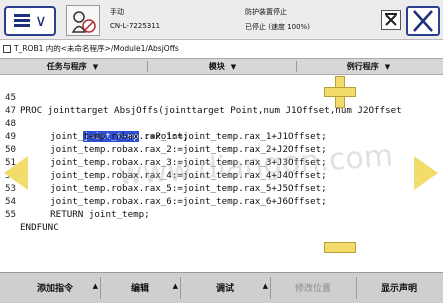 This screenshot has height=303, width=443. Describe the element at coordinates (391, 20) in the screenshot. I see `task-icon` at that location.